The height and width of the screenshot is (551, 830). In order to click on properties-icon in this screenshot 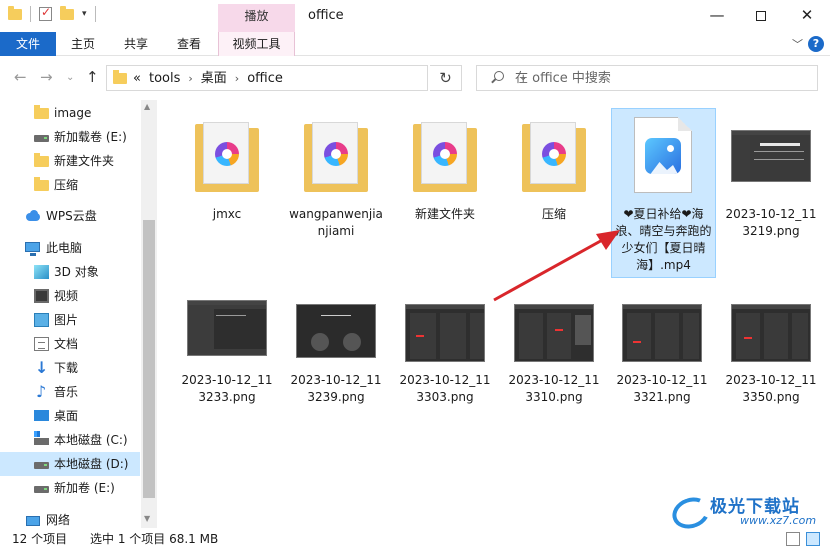, I will do `click(45, 13)`.